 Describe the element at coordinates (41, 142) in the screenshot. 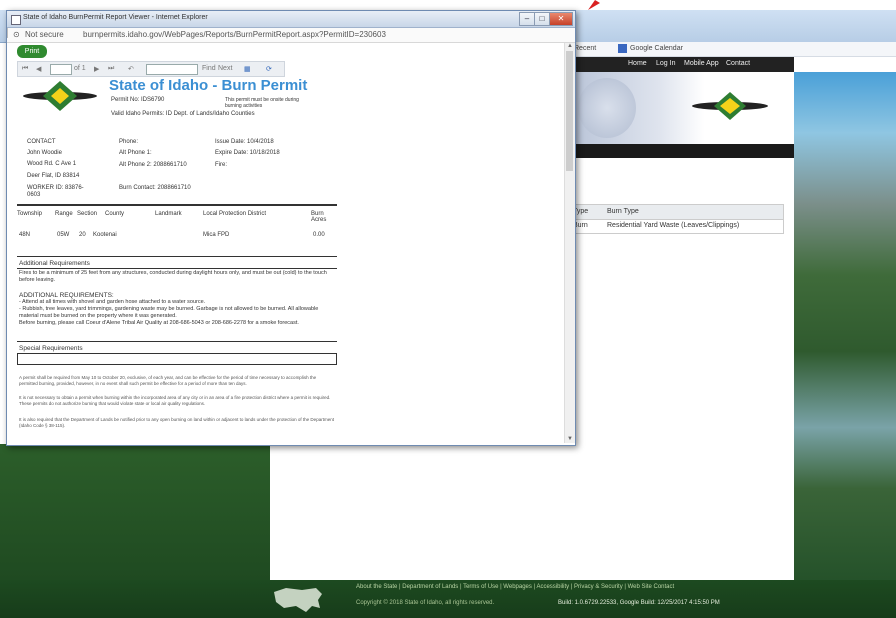

I see `contact-label: CONTACT` at that location.